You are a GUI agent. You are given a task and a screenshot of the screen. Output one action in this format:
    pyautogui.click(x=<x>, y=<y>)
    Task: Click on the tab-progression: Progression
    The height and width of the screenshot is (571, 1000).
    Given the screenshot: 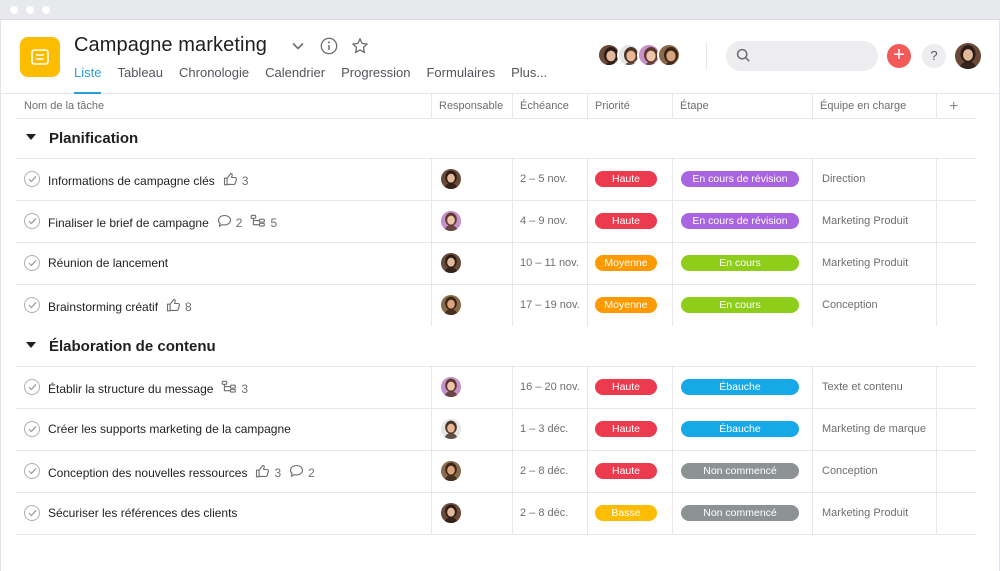 What is the action you would take?
    pyautogui.click(x=375, y=79)
    